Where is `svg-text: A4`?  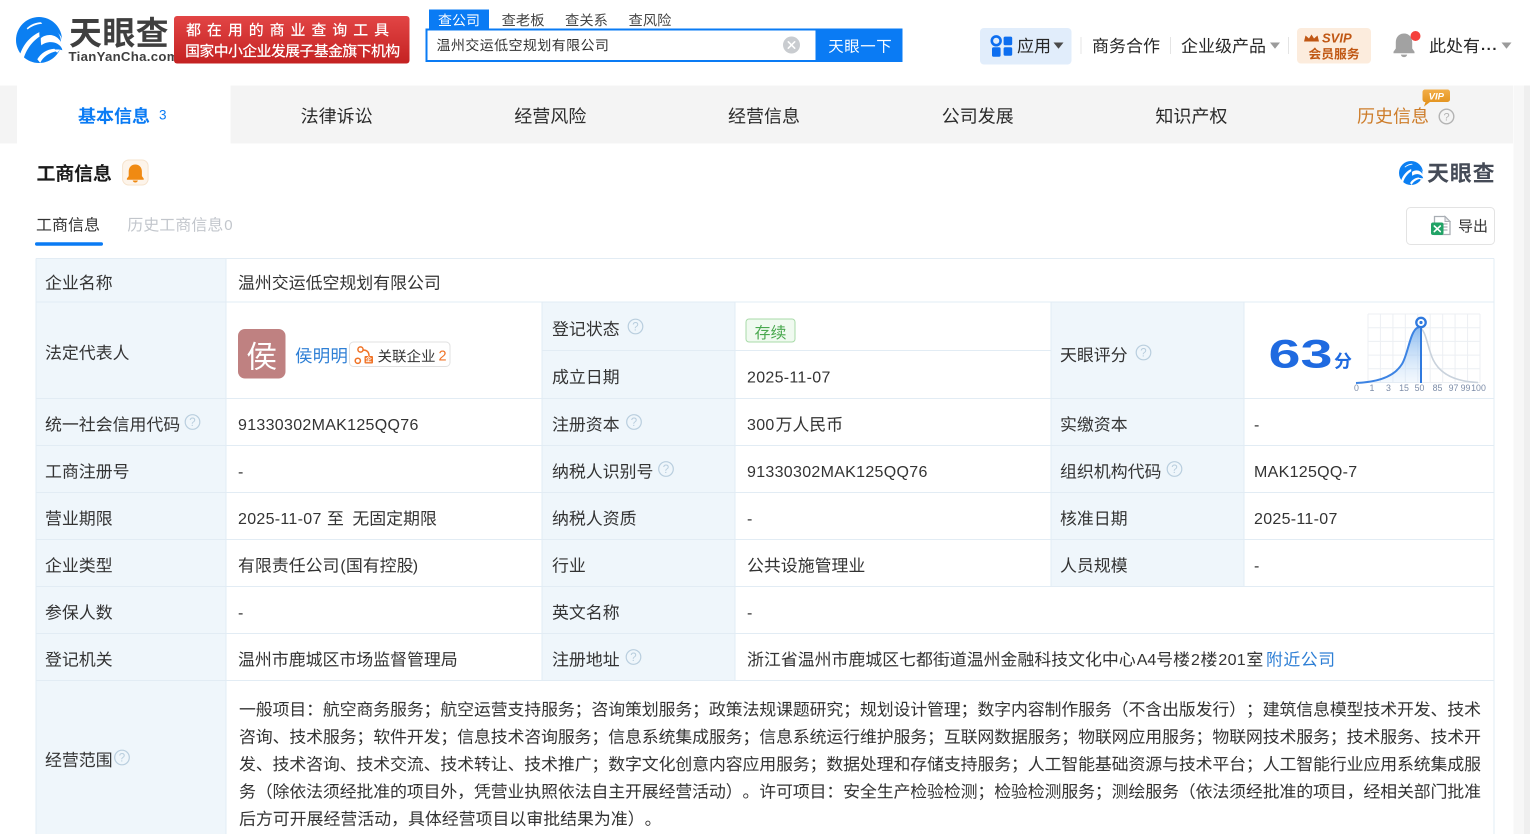 svg-text: A4 is located at coordinates (1147, 660).